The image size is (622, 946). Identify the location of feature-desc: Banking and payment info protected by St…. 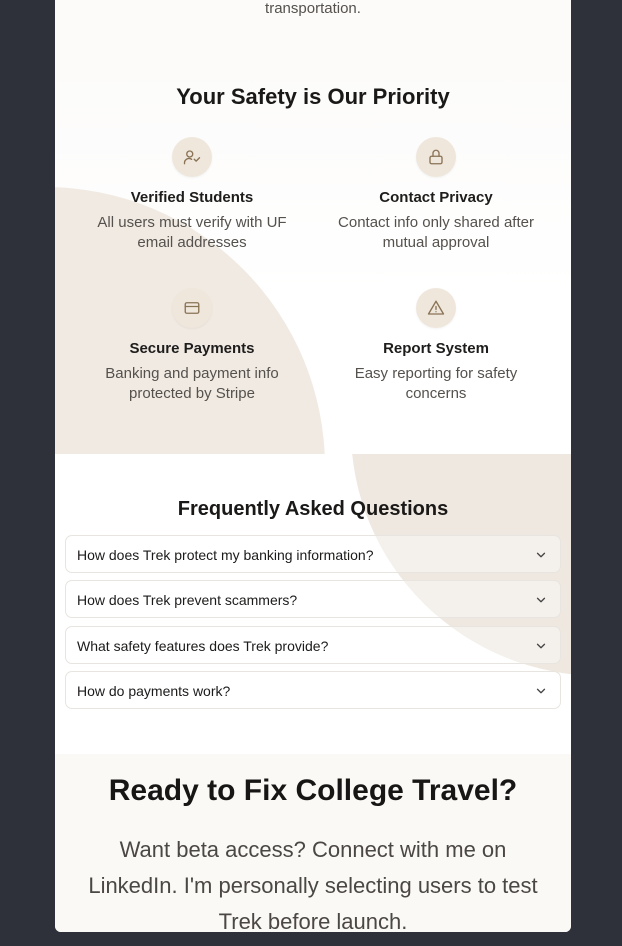
(192, 383).